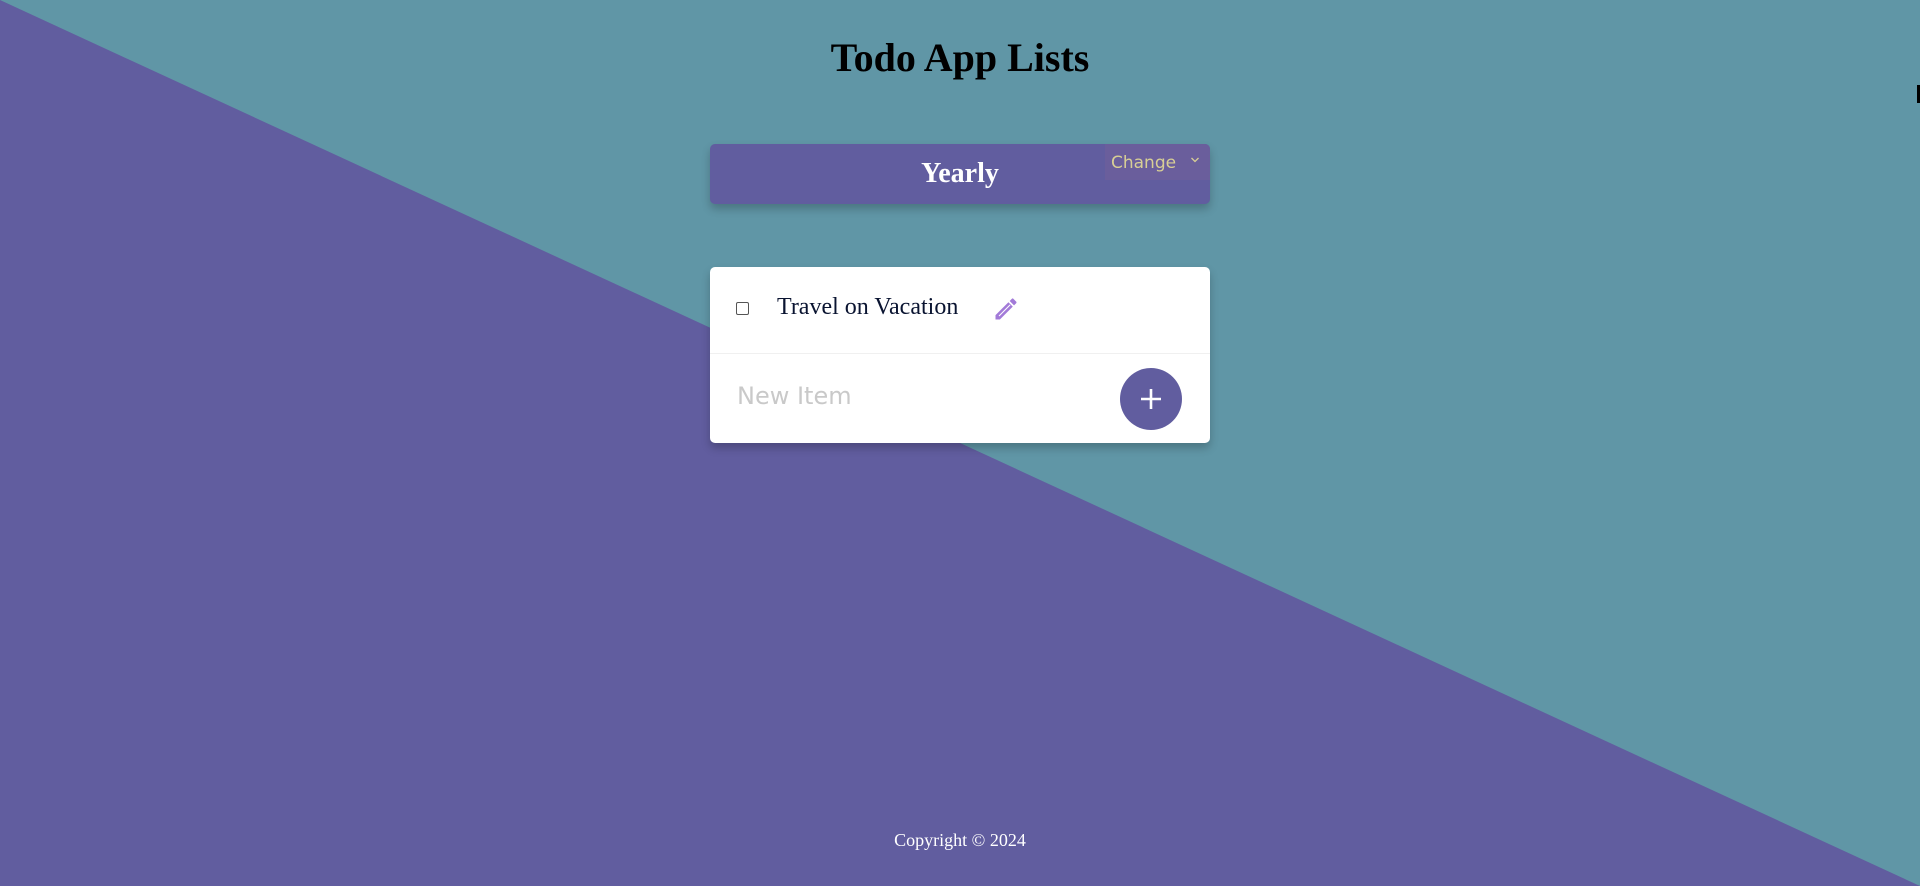 The image size is (1920, 886). I want to click on todo-list-card: Travel on Vacation, so click(960, 355).